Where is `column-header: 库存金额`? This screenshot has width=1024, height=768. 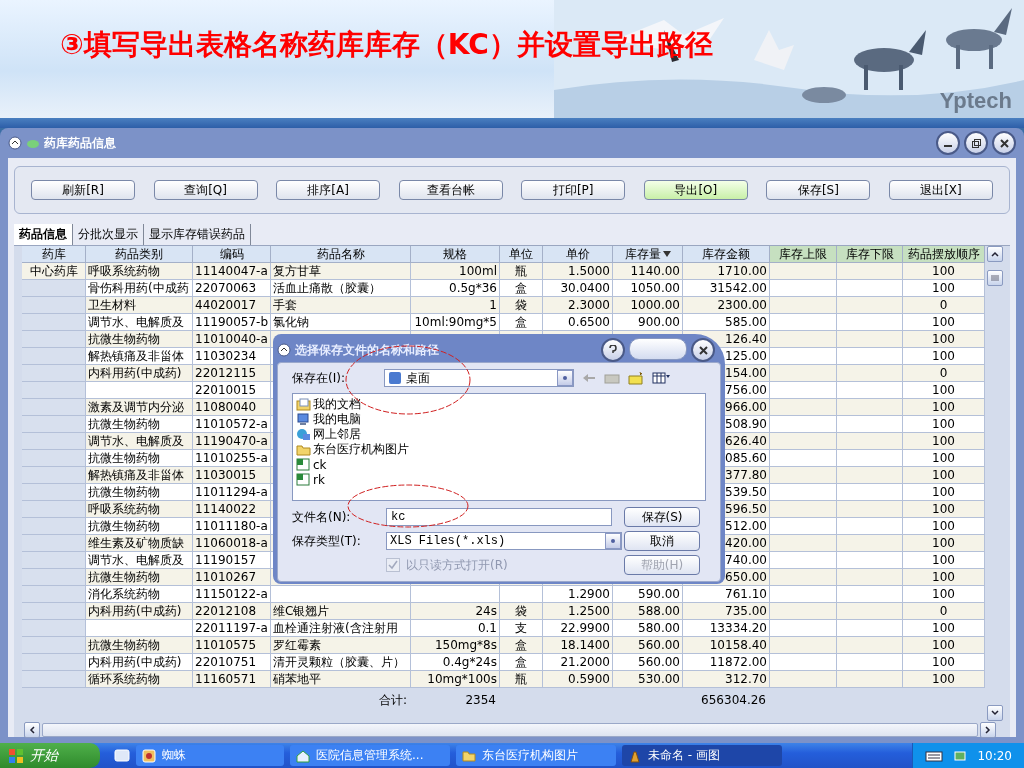
column-header: 库存金额 is located at coordinates (726, 254).